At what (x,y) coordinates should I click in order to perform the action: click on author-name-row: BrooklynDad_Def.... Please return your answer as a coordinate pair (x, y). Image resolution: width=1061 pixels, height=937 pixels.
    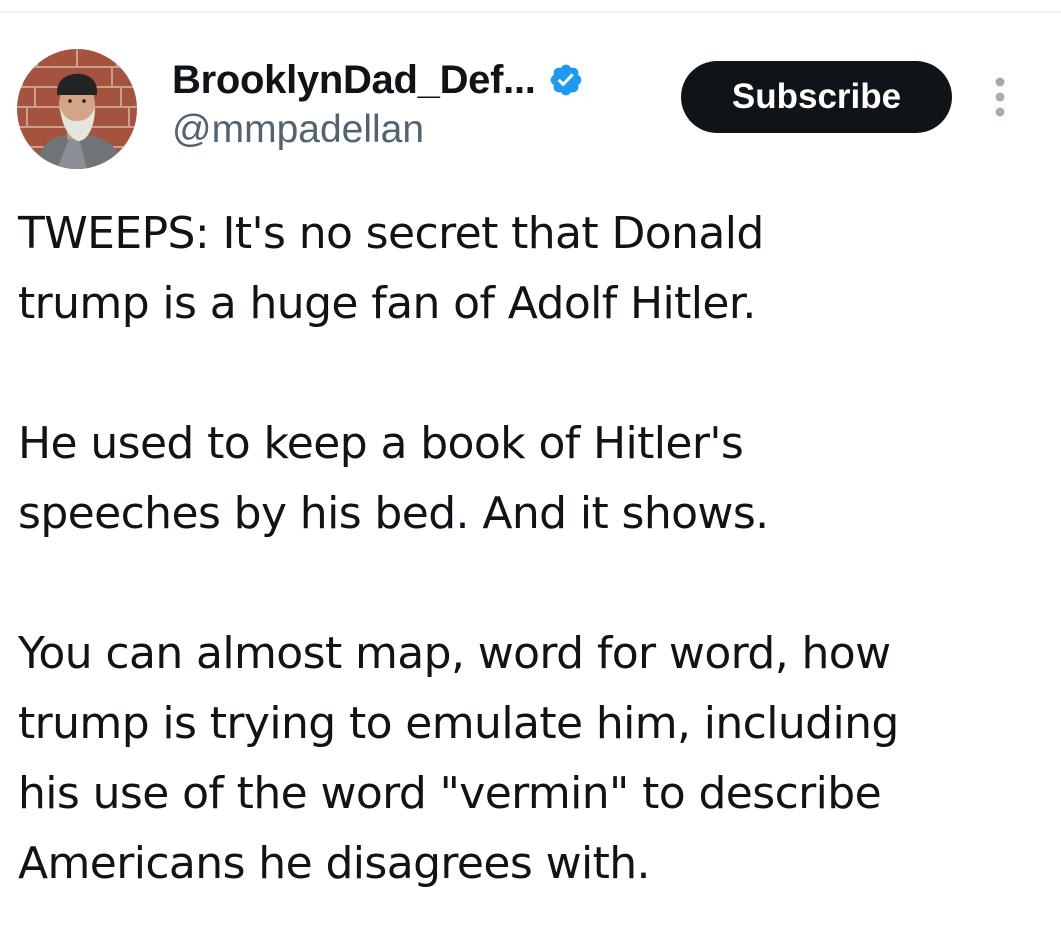
    Looking at the image, I should click on (378, 80).